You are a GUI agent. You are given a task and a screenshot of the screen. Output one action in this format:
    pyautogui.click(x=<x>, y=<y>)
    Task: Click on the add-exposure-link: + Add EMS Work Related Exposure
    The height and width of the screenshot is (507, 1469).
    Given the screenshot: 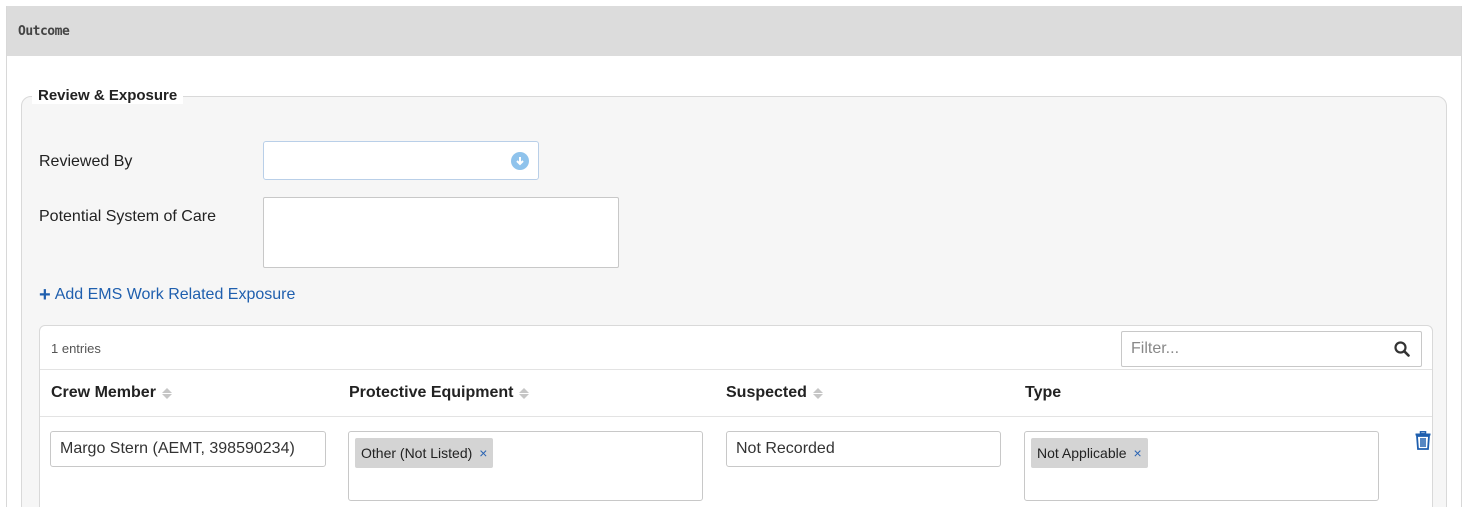 What is the action you would take?
    pyautogui.click(x=167, y=295)
    